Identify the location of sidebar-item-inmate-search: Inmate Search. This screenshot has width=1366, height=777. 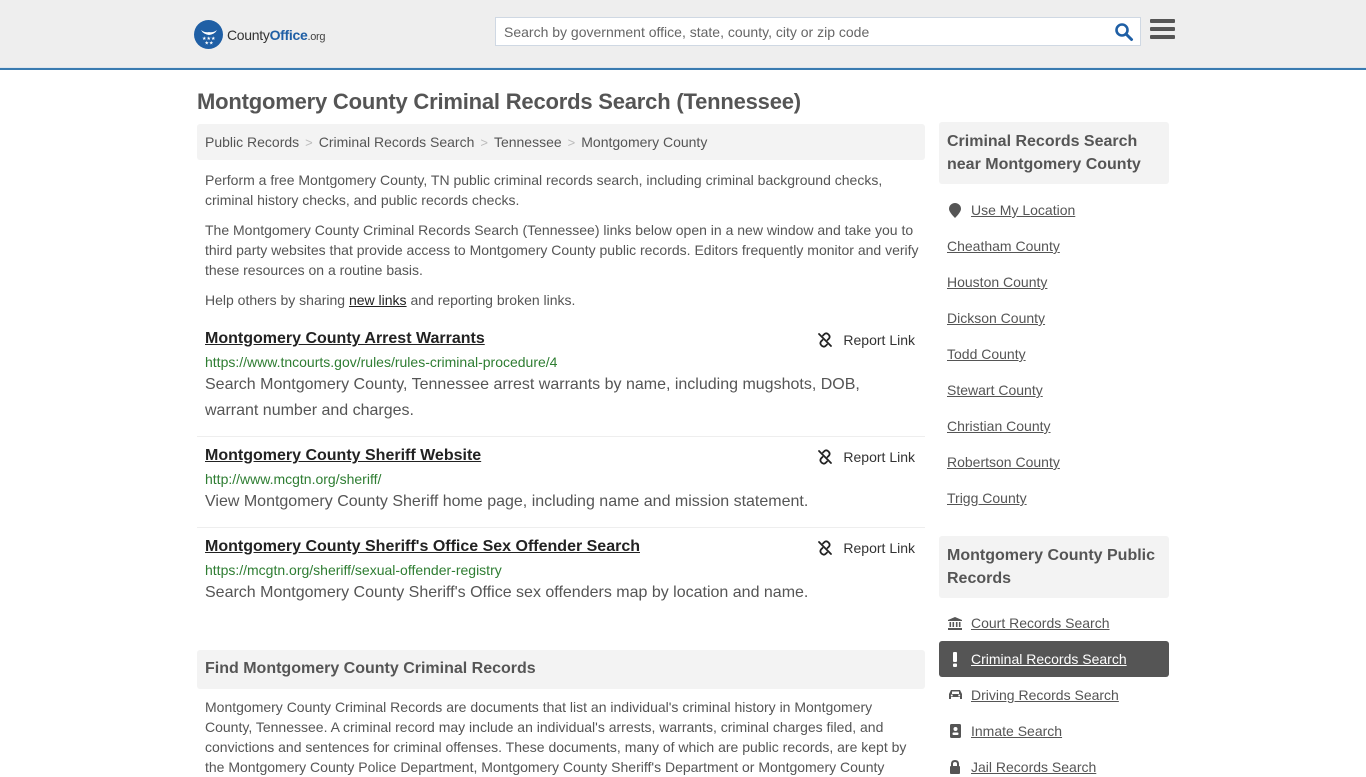
(1004, 731).